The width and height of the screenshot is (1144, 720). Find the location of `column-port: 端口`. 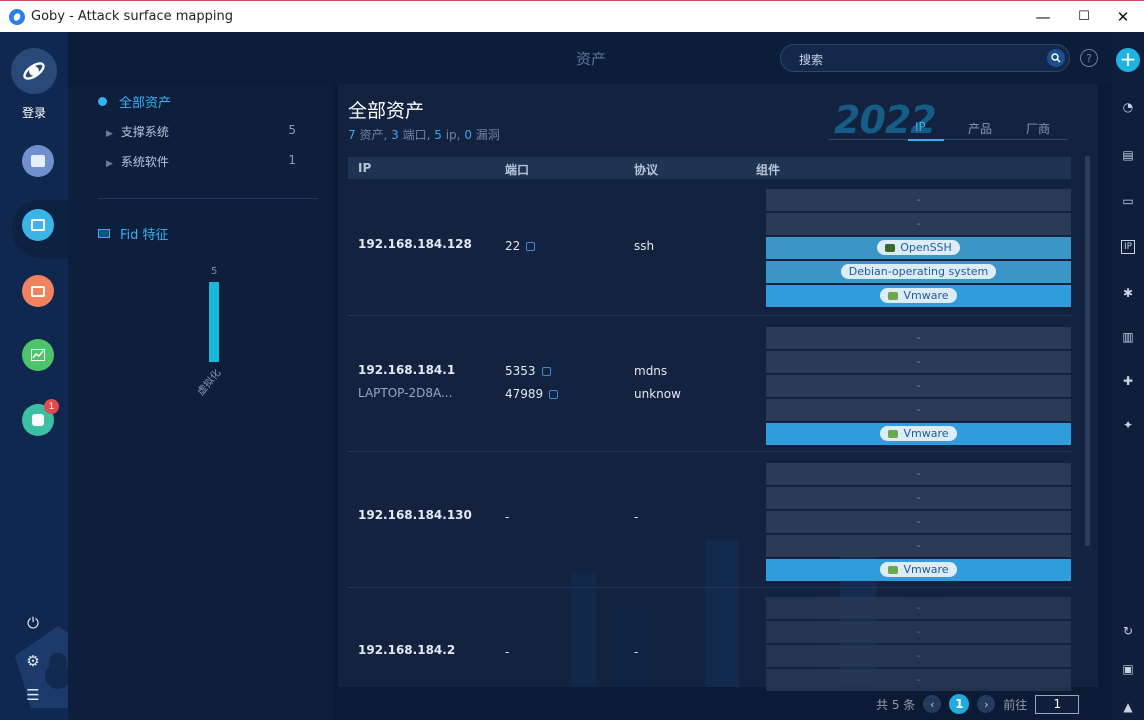

column-port: 端口 is located at coordinates (517, 170).